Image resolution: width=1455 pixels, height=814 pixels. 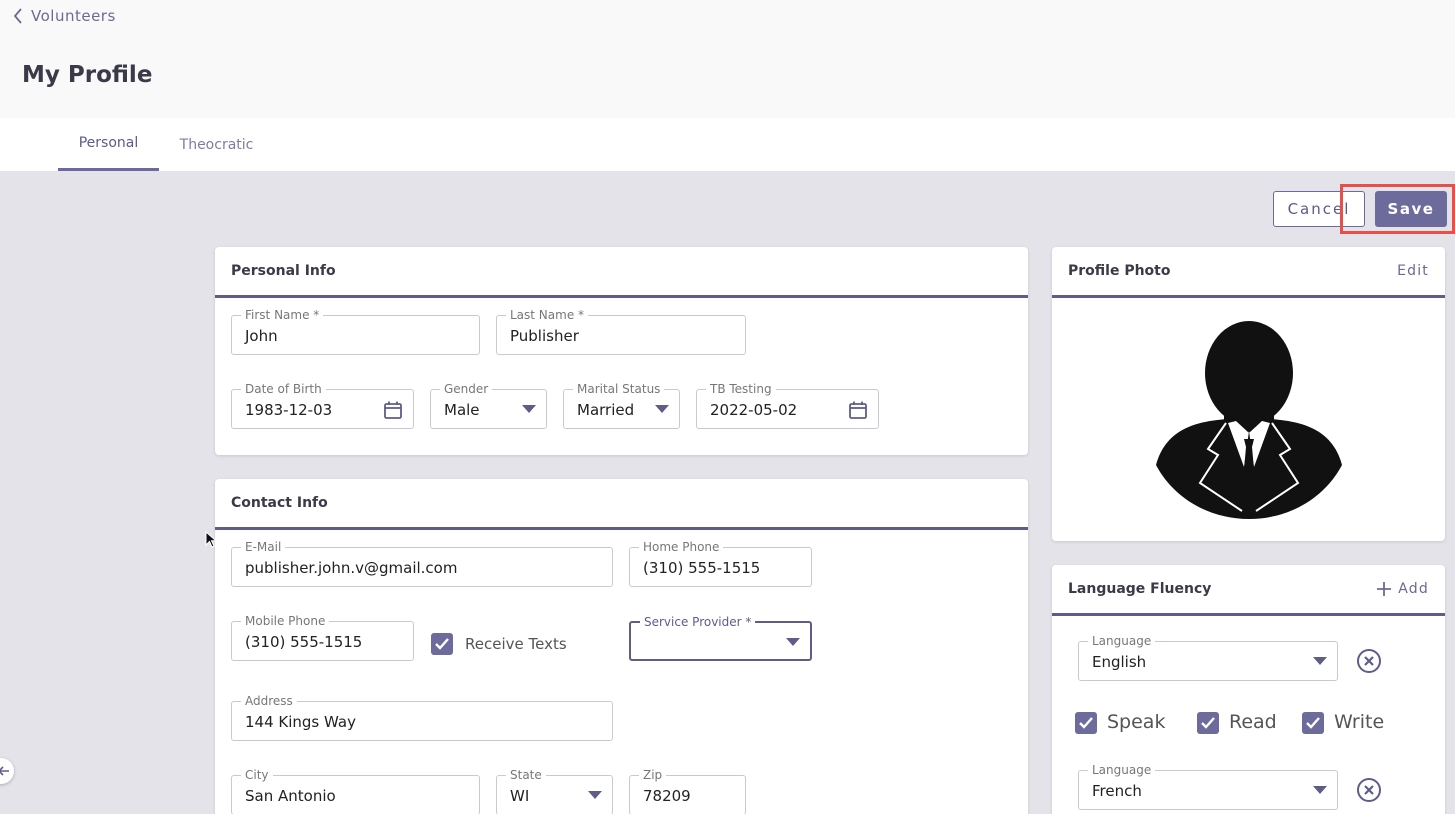 I want to click on sidebar-toggle, so click(x=7, y=771).